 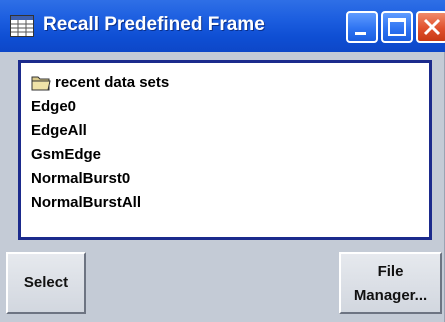 What do you see at coordinates (112, 82) in the screenshot?
I see `list-item-label: recent data sets` at bounding box center [112, 82].